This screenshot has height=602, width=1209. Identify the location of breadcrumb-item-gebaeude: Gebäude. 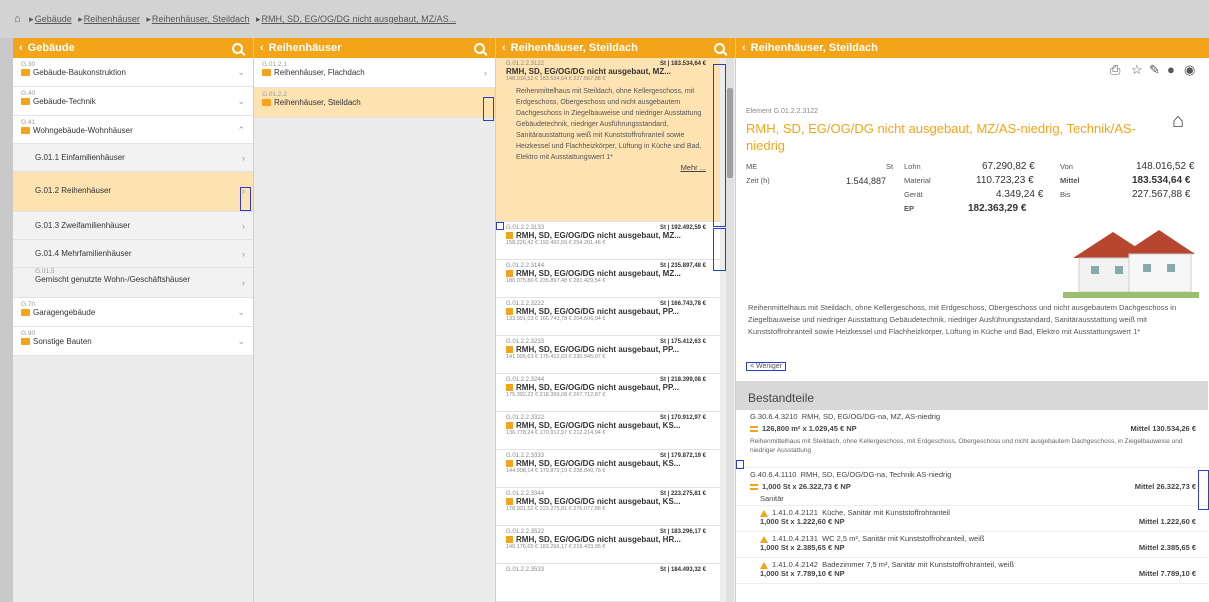
(53, 19).